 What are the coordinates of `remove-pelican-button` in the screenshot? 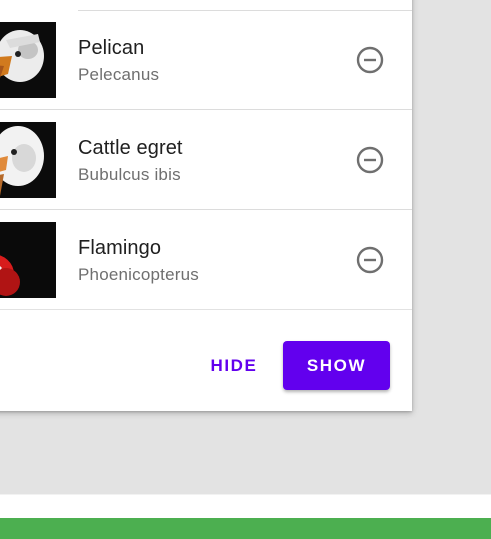 It's located at (370, 60).